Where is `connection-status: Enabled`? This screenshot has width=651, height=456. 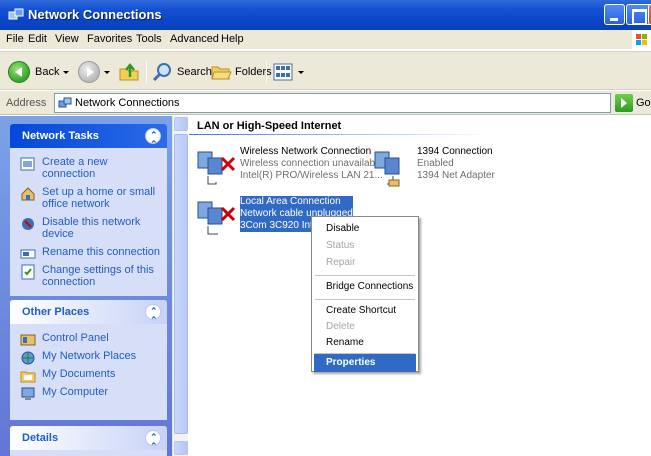 connection-status: Enabled is located at coordinates (435, 163).